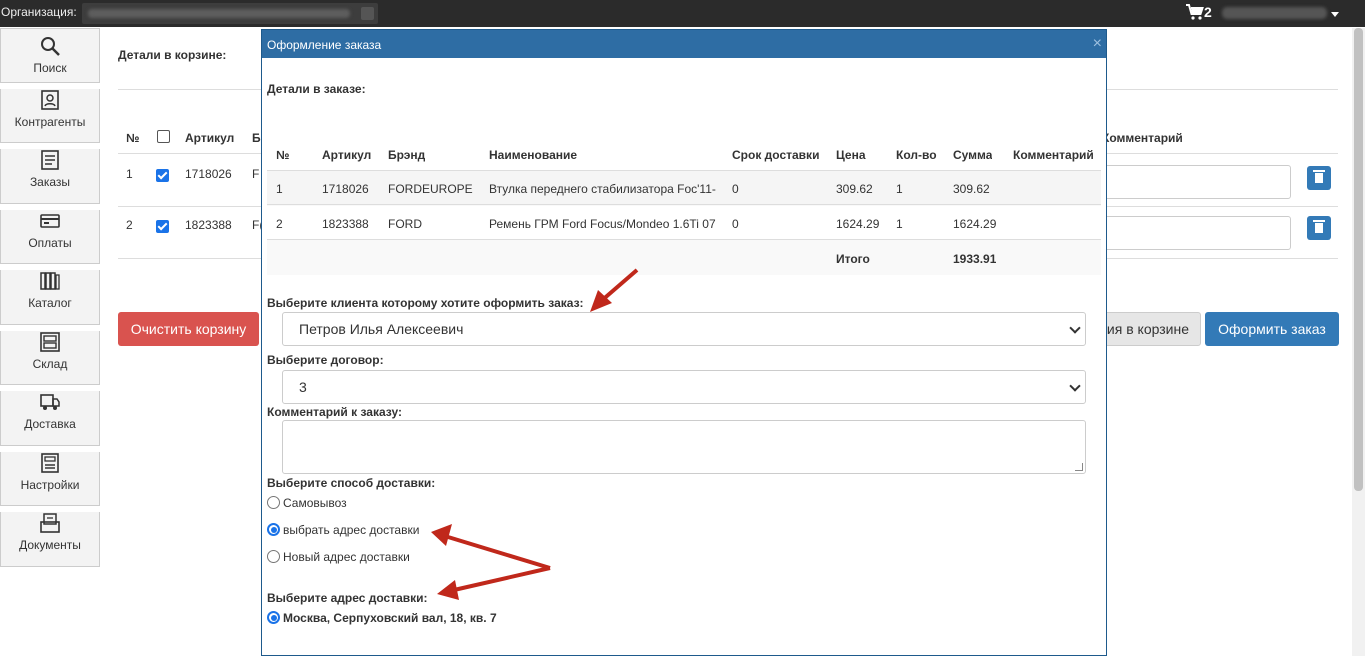 The width and height of the screenshot is (1365, 656). I want to click on row-name: Ремень ГРМ Ford Focus/Mondeo 1.6Ti 07, so click(602, 224).